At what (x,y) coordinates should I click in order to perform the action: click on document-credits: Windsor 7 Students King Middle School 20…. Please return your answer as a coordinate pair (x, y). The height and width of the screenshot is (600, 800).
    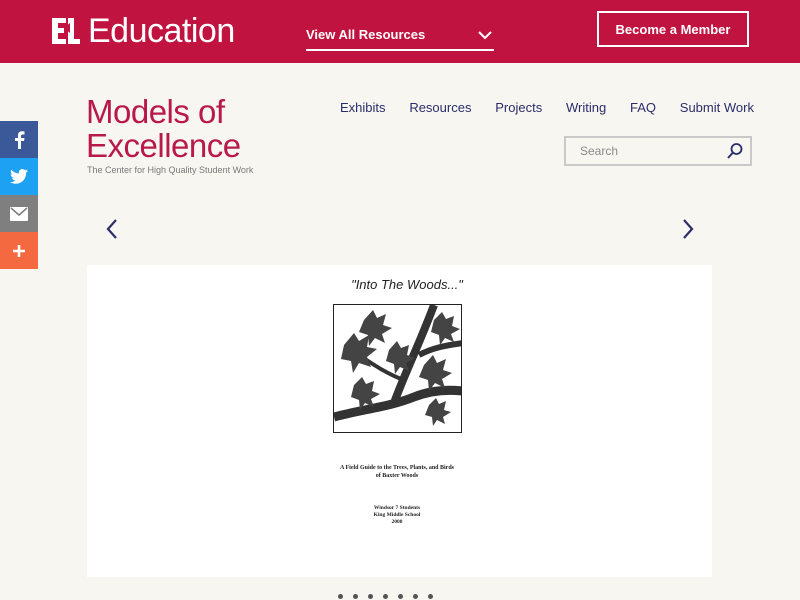
    Looking at the image, I should click on (397, 515).